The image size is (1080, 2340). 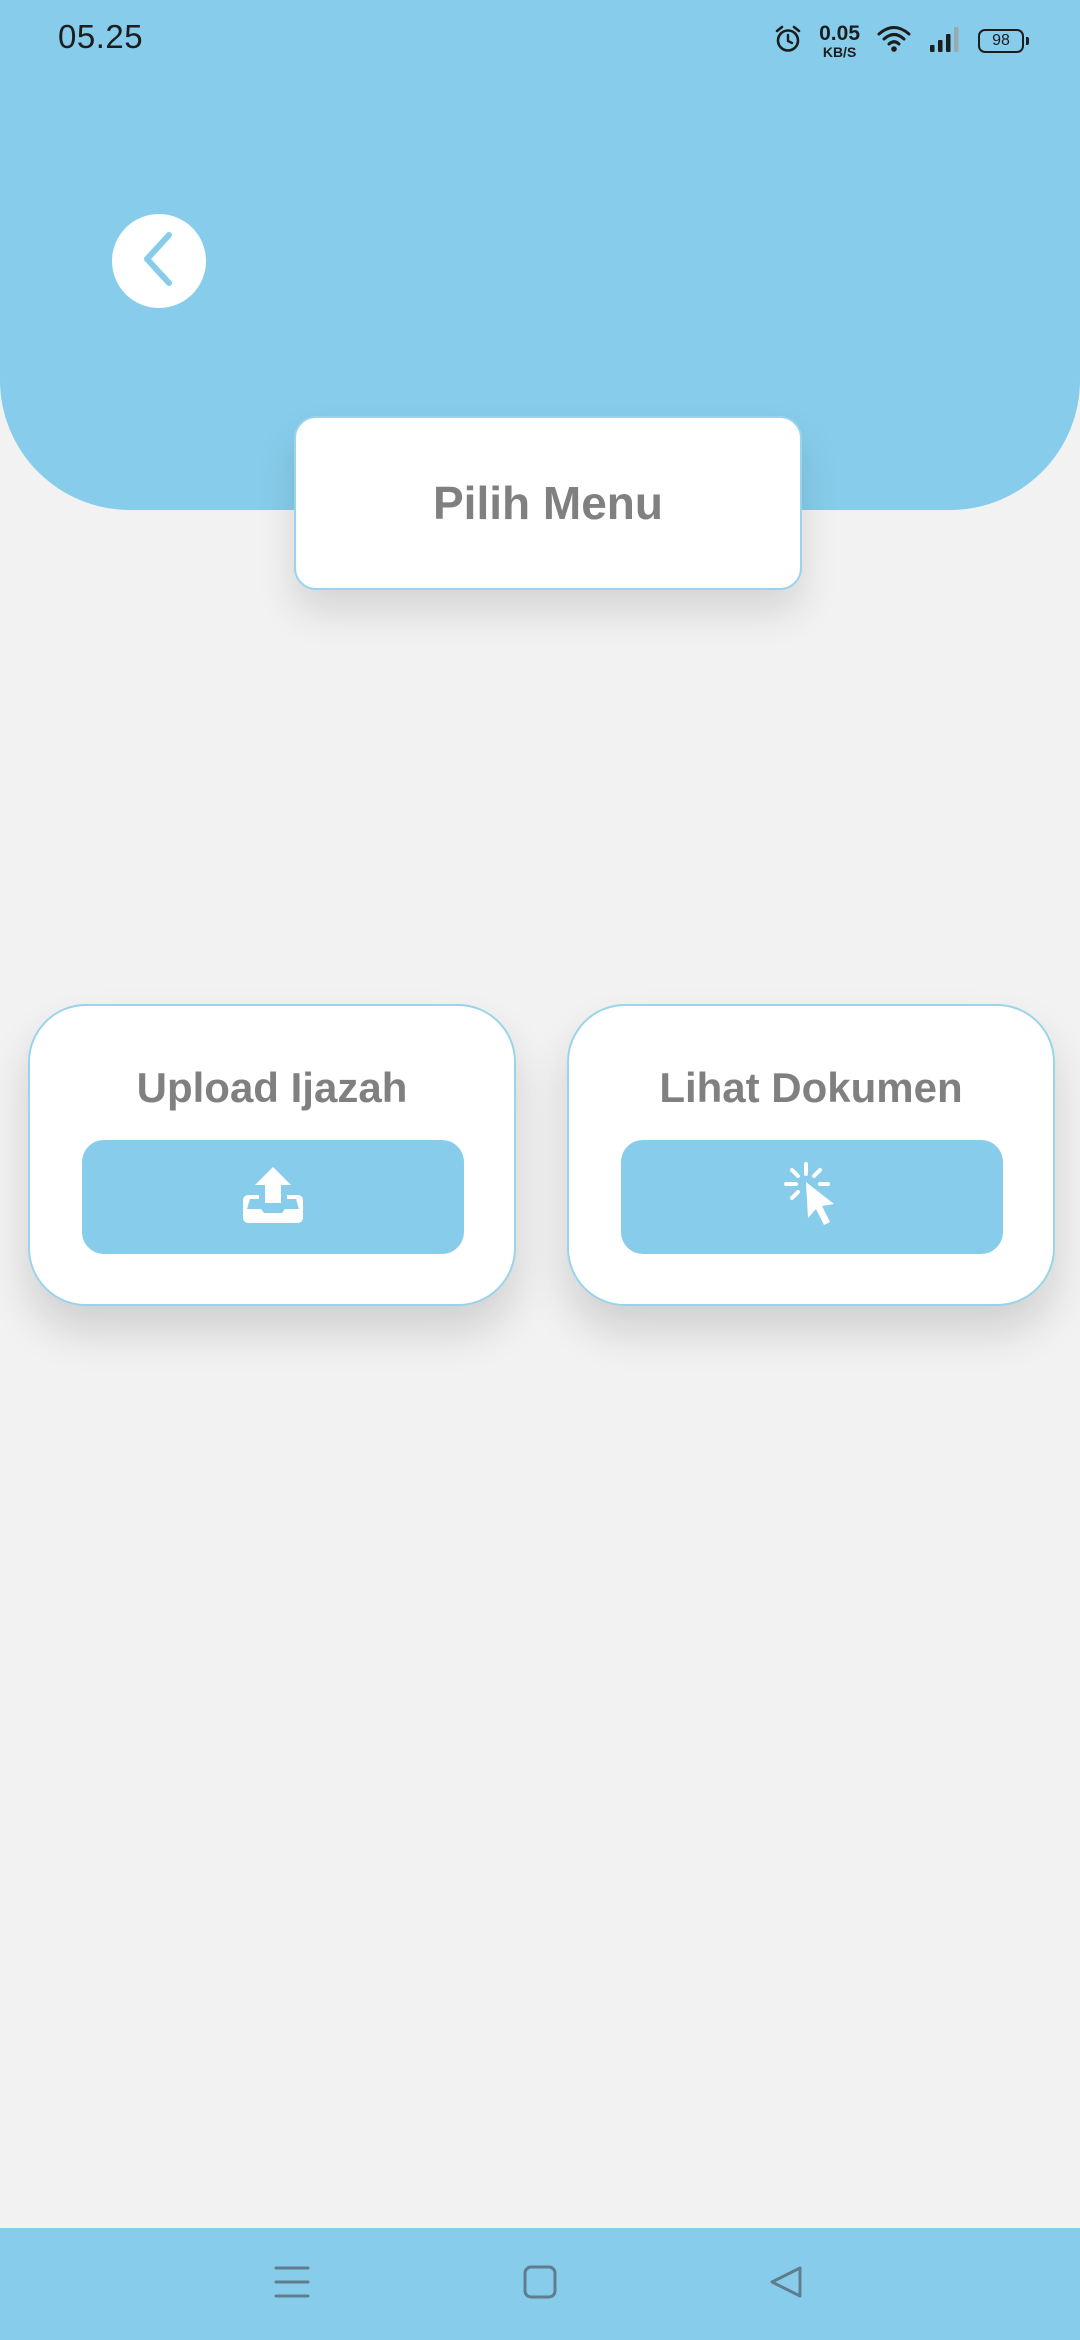 I want to click on page-title-card: Pilih Menu, so click(x=548, y=503).